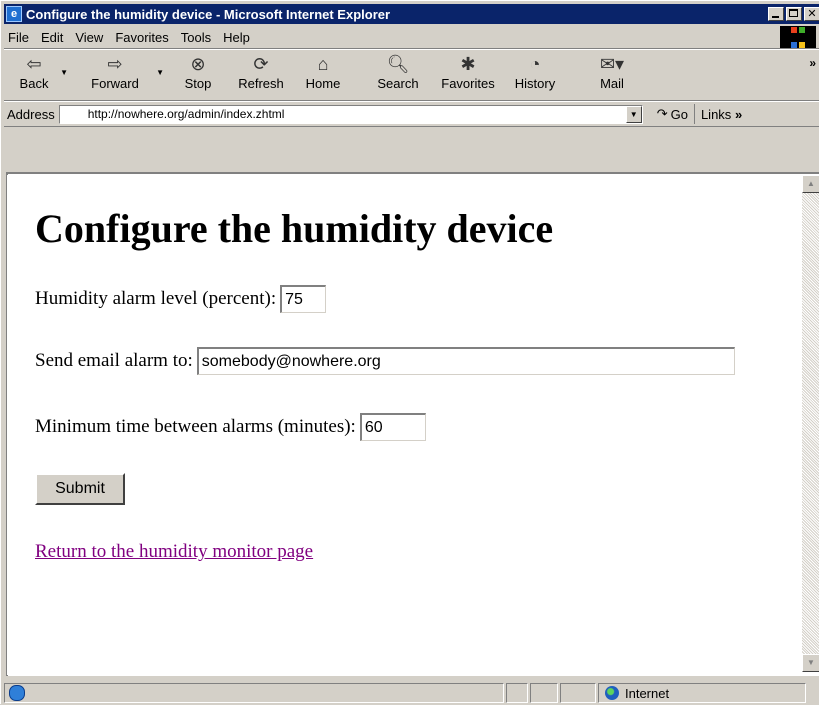 The width and height of the screenshot is (819, 705). What do you see at coordinates (195, 426) in the screenshot?
I see `interval-label: Minimum time between alarms (minutes):` at bounding box center [195, 426].